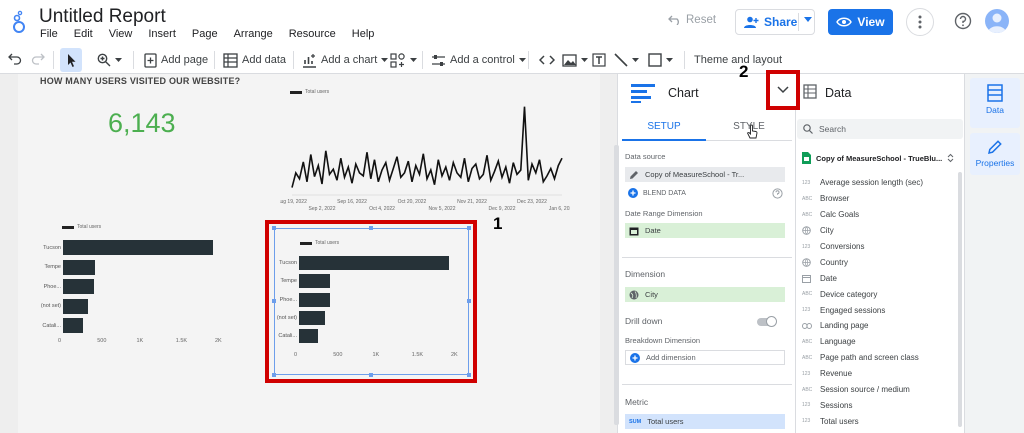  What do you see at coordinates (808, 20) in the screenshot?
I see `share-dropdown-icon` at bounding box center [808, 20].